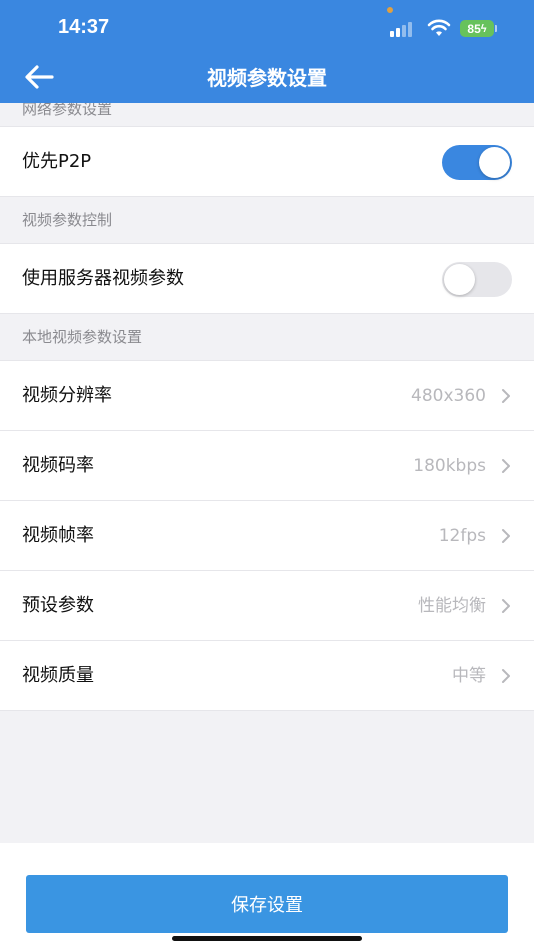  I want to click on section-header-video-control: 视频参数控制, so click(267, 220).